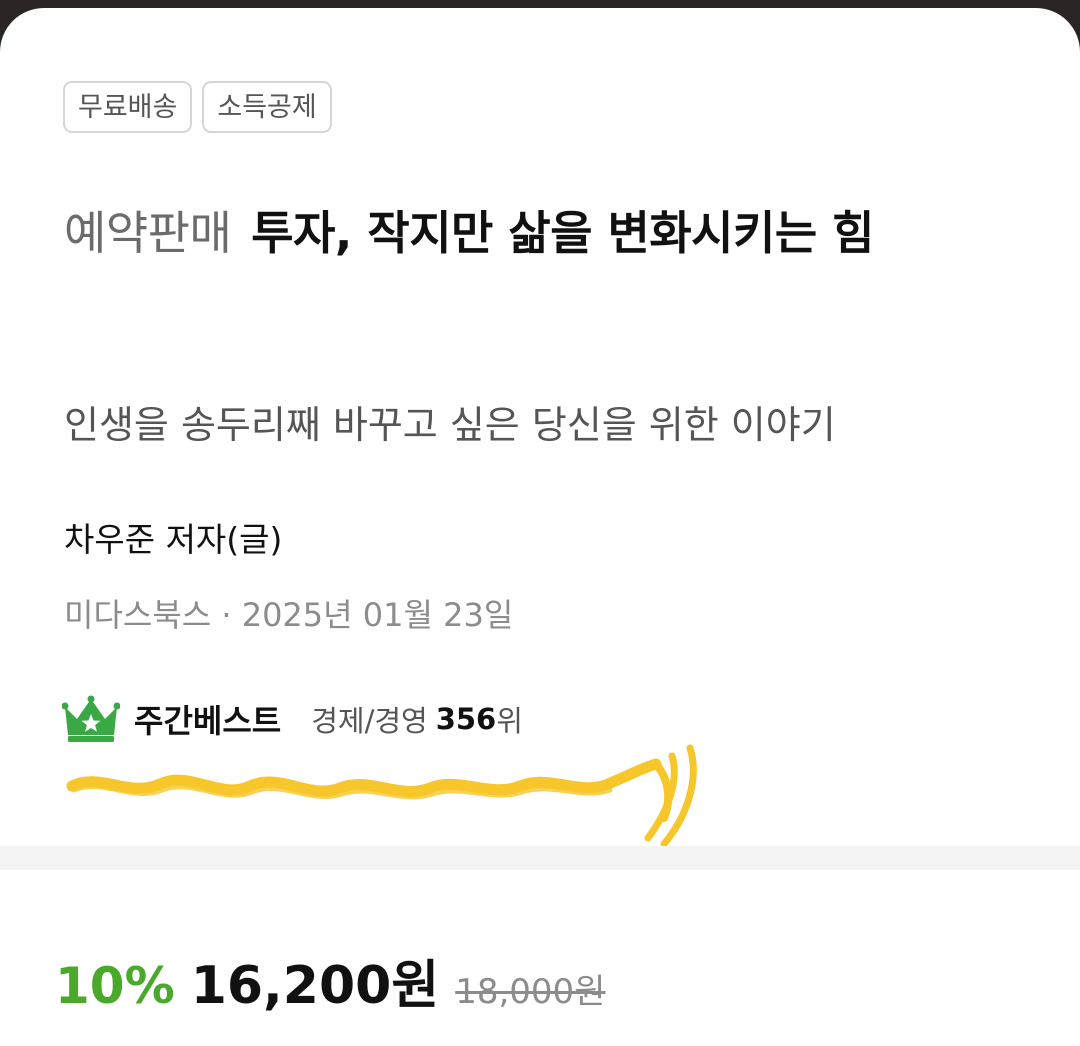 The height and width of the screenshot is (1046, 1080). What do you see at coordinates (530, 992) in the screenshot?
I see `original-price: 18,000원` at bounding box center [530, 992].